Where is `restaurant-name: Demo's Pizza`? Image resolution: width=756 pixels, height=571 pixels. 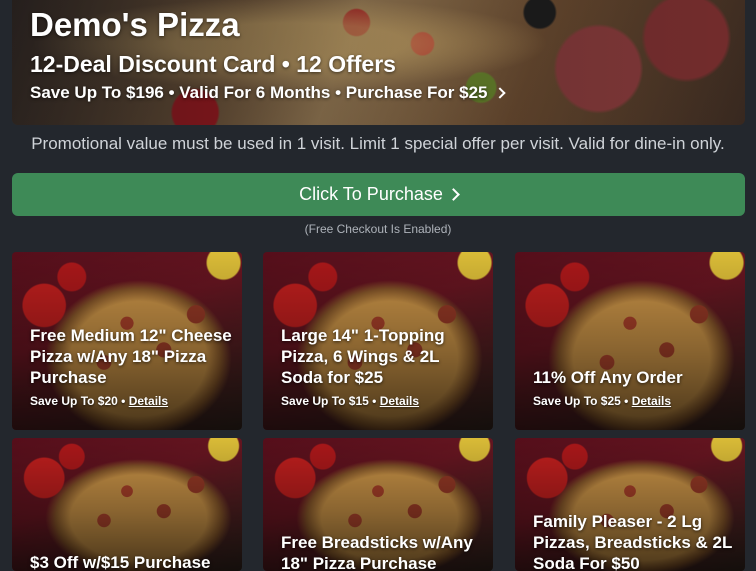 restaurant-name: Demo's Pizza is located at coordinates (135, 24).